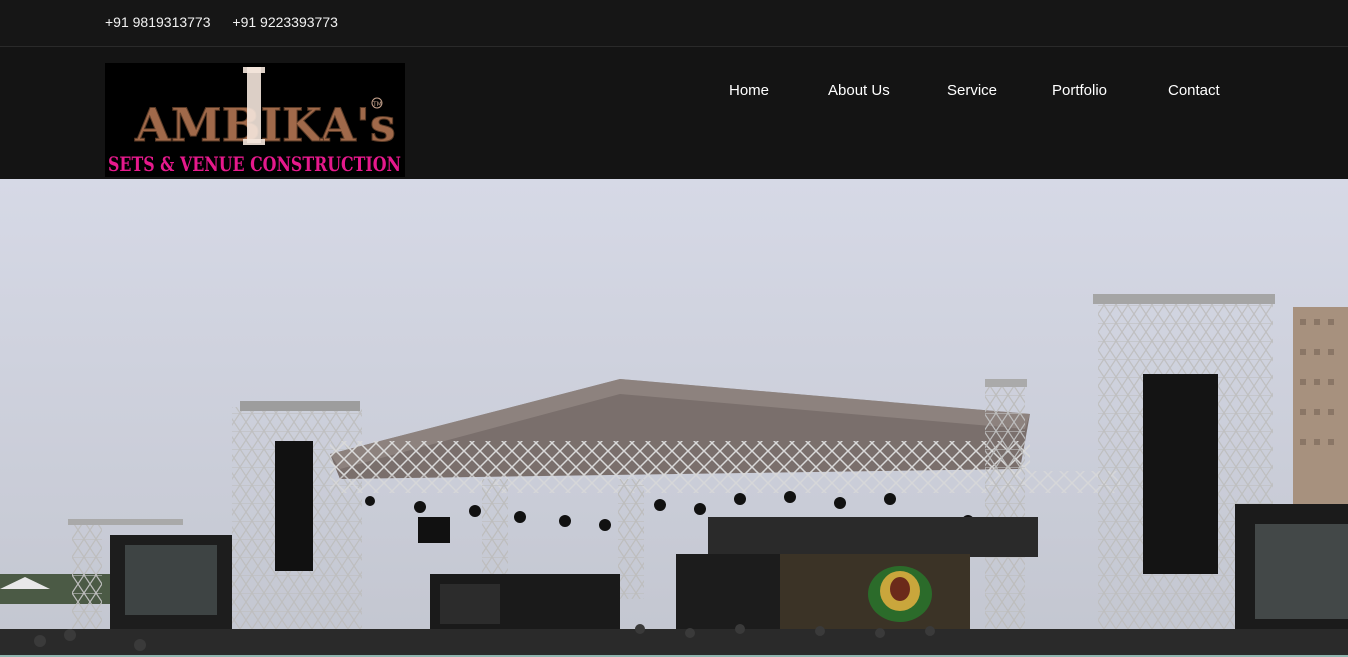  I want to click on nav-portfolio: Portfolio, so click(1079, 90).